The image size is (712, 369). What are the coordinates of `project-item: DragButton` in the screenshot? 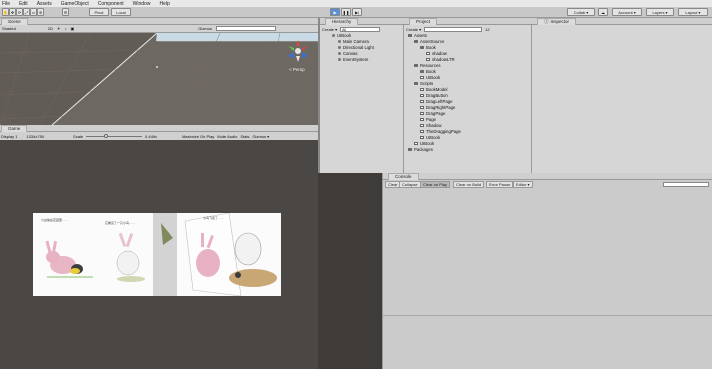 It's located at (434, 95).